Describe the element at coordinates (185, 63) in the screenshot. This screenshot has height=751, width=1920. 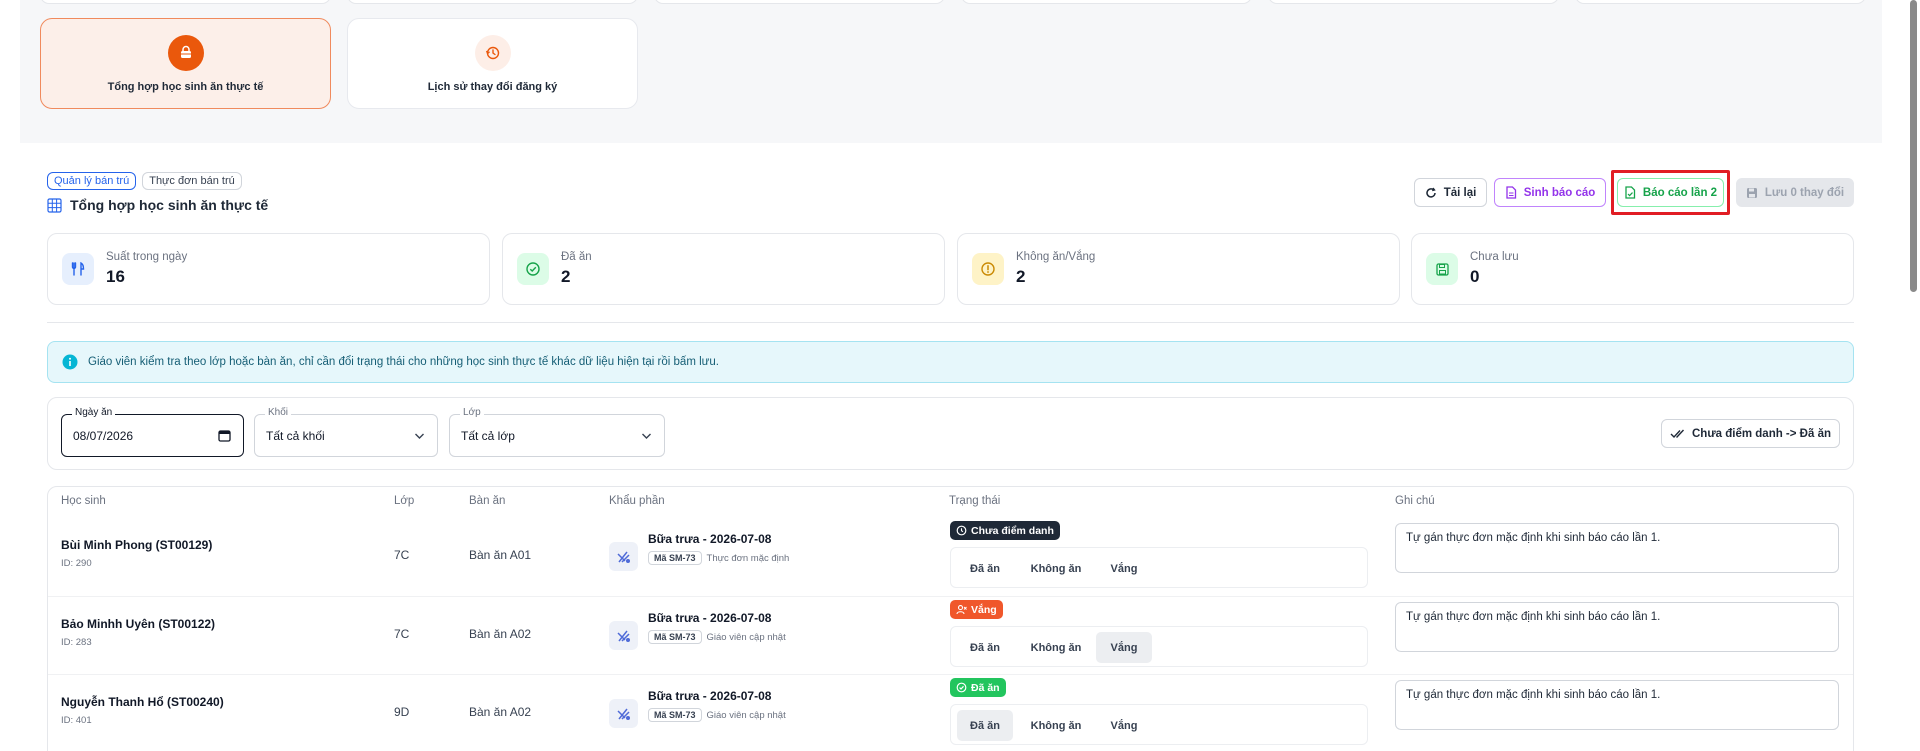
I see `module-card-actual-meals: Tổng hợp học sinh ăn thực tế` at that location.